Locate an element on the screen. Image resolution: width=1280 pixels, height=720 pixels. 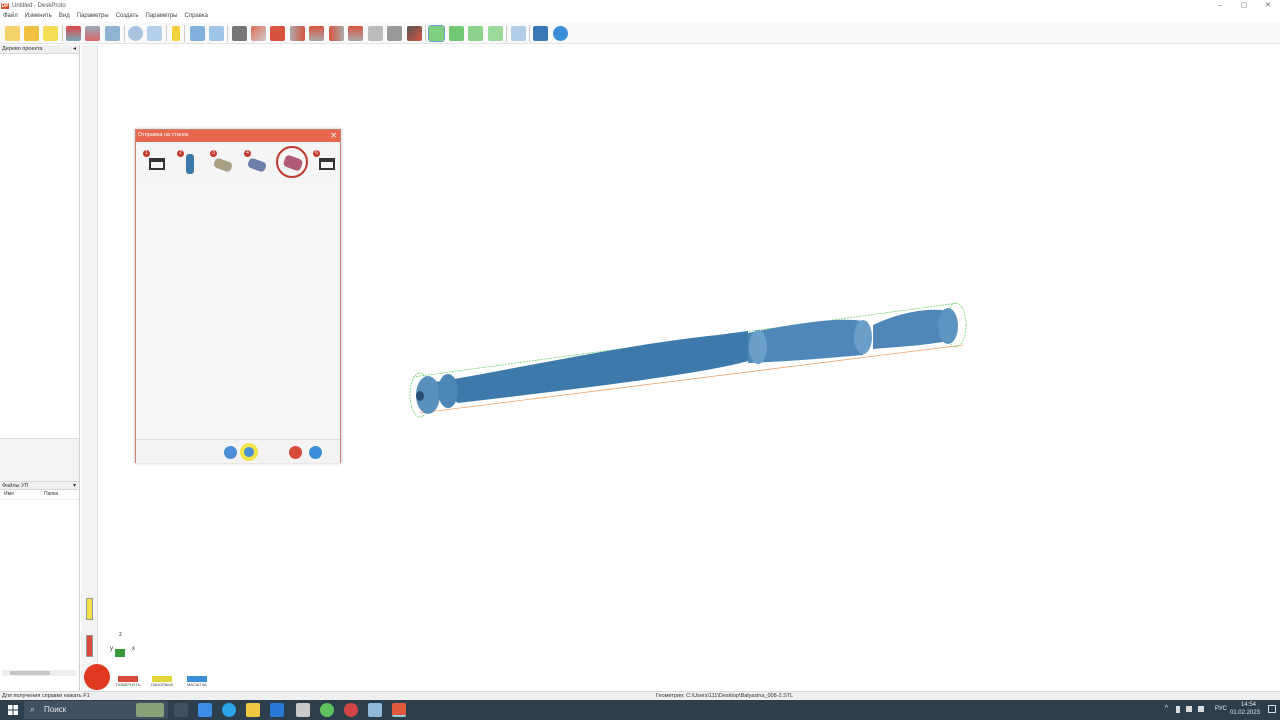
export-icon is located at coordinates (112, 33).